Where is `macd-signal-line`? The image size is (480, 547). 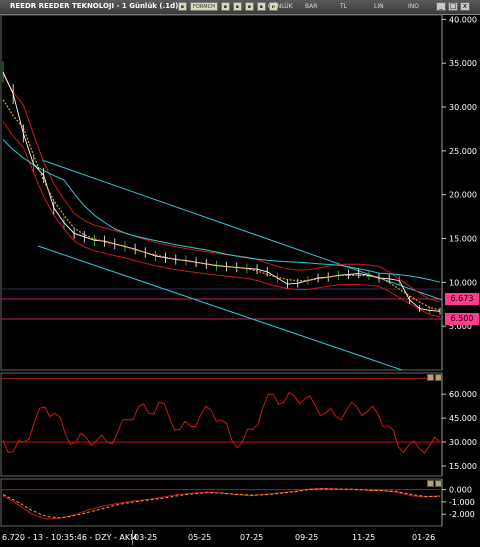 macd-signal-line is located at coordinates (221, 503).